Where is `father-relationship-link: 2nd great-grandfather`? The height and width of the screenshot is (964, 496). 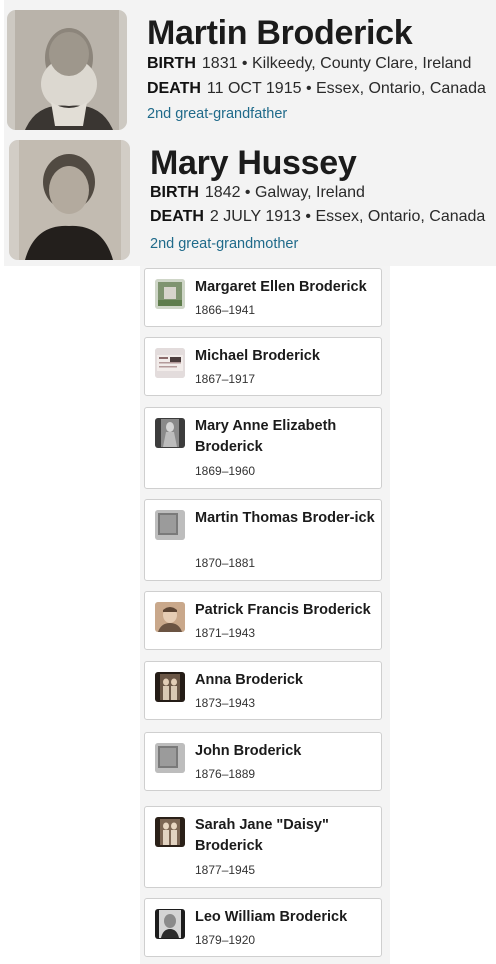
father-relationship-link: 2nd great-grandfather is located at coordinates (217, 114).